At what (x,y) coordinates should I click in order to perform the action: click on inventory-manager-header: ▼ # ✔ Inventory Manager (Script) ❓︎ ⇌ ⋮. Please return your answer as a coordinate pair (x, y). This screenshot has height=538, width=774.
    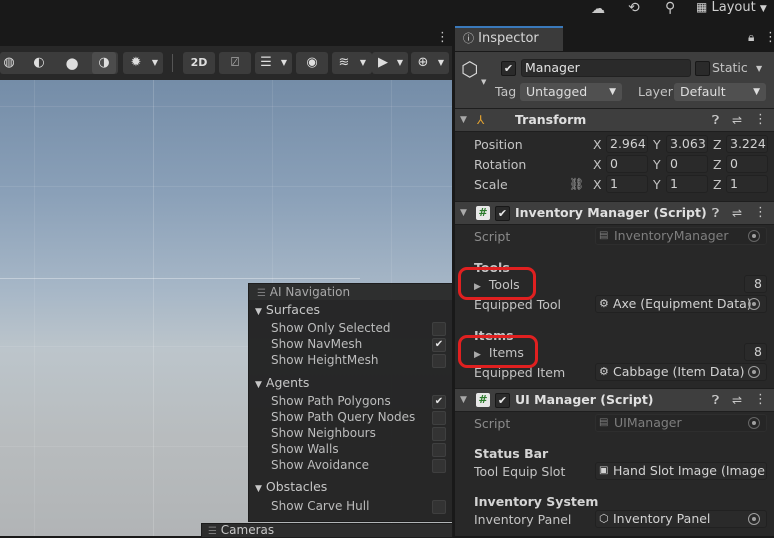
    Looking at the image, I should click on (614, 213).